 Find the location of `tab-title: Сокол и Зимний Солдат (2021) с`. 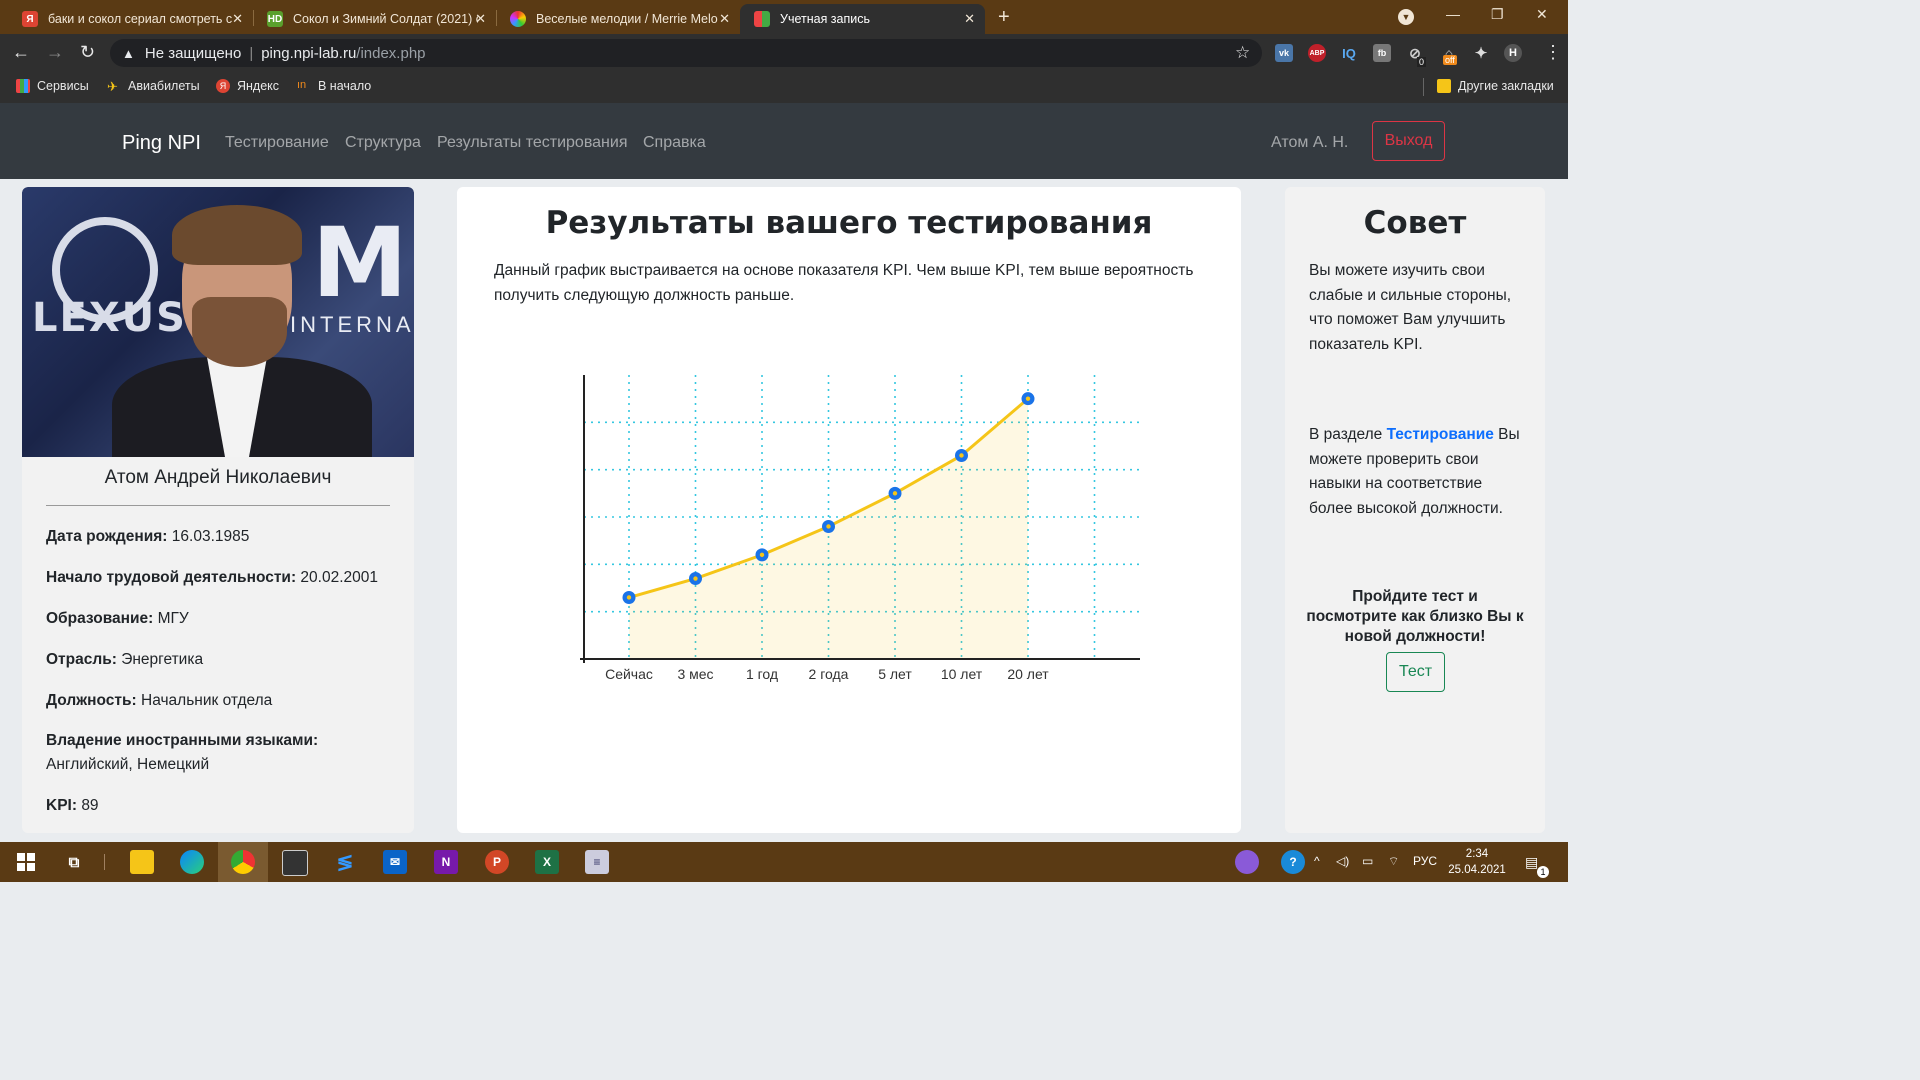

tab-title: Сокол и Зимний Солдат (2021) с is located at coordinates (385, 19).